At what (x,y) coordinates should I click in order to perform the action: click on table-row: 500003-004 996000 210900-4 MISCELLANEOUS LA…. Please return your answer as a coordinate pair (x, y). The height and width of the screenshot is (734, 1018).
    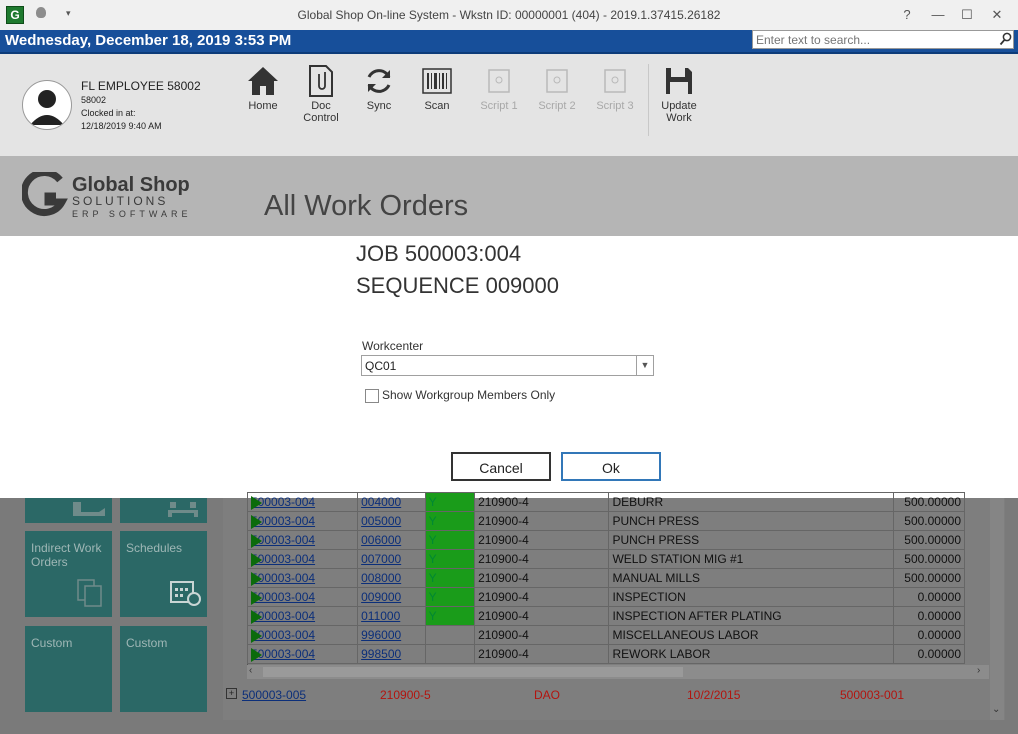
    Looking at the image, I should click on (606, 635).